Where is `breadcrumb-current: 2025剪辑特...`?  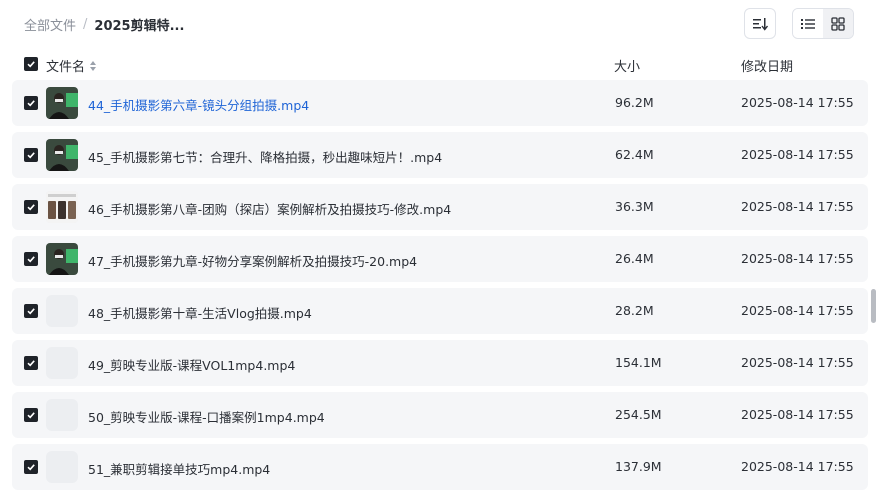
breadcrumb-current: 2025剪辑特... is located at coordinates (139, 26).